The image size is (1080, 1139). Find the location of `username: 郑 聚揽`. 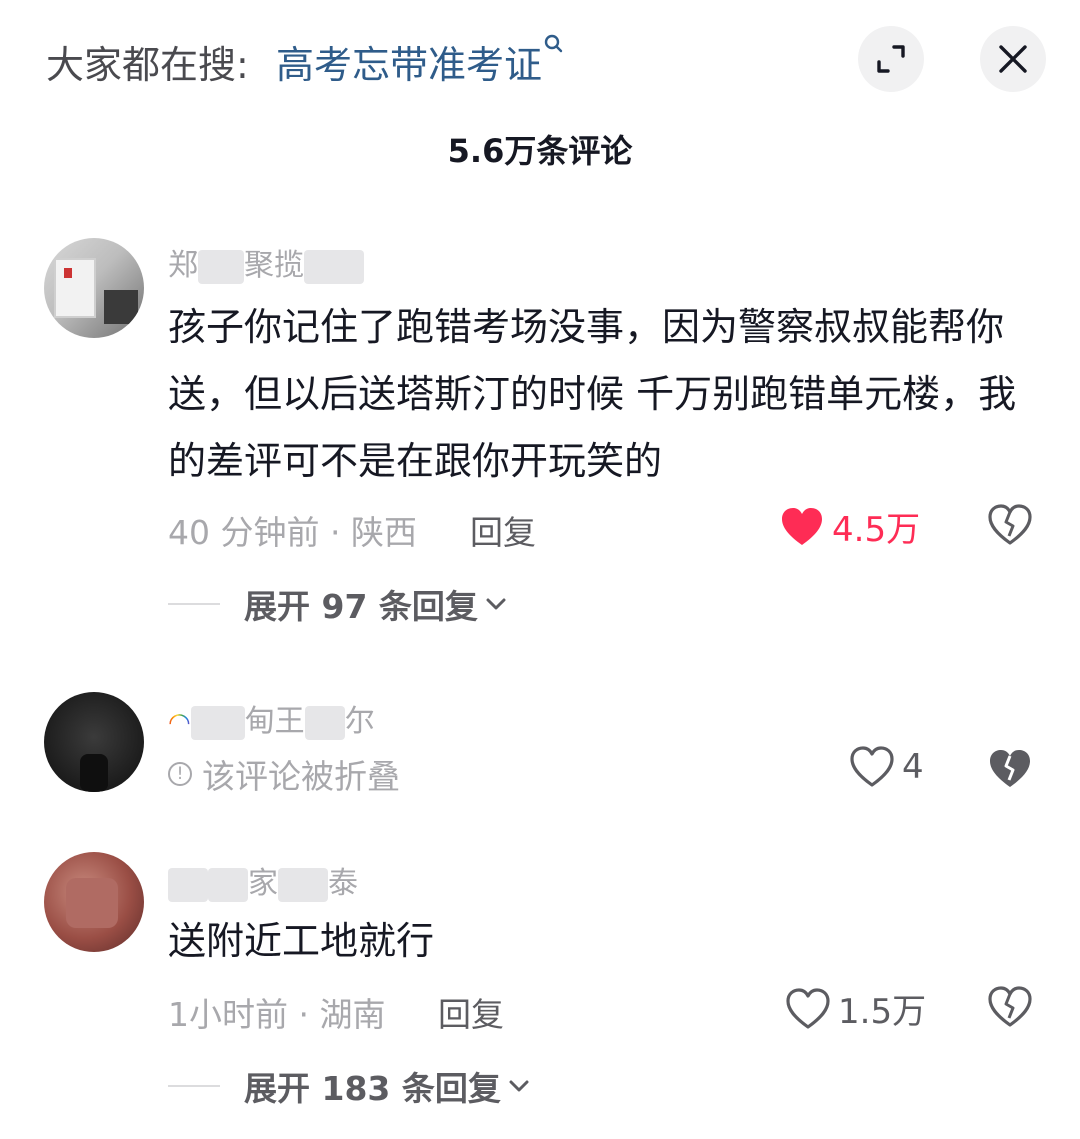

username: 郑 聚揽 is located at coordinates (266, 262).